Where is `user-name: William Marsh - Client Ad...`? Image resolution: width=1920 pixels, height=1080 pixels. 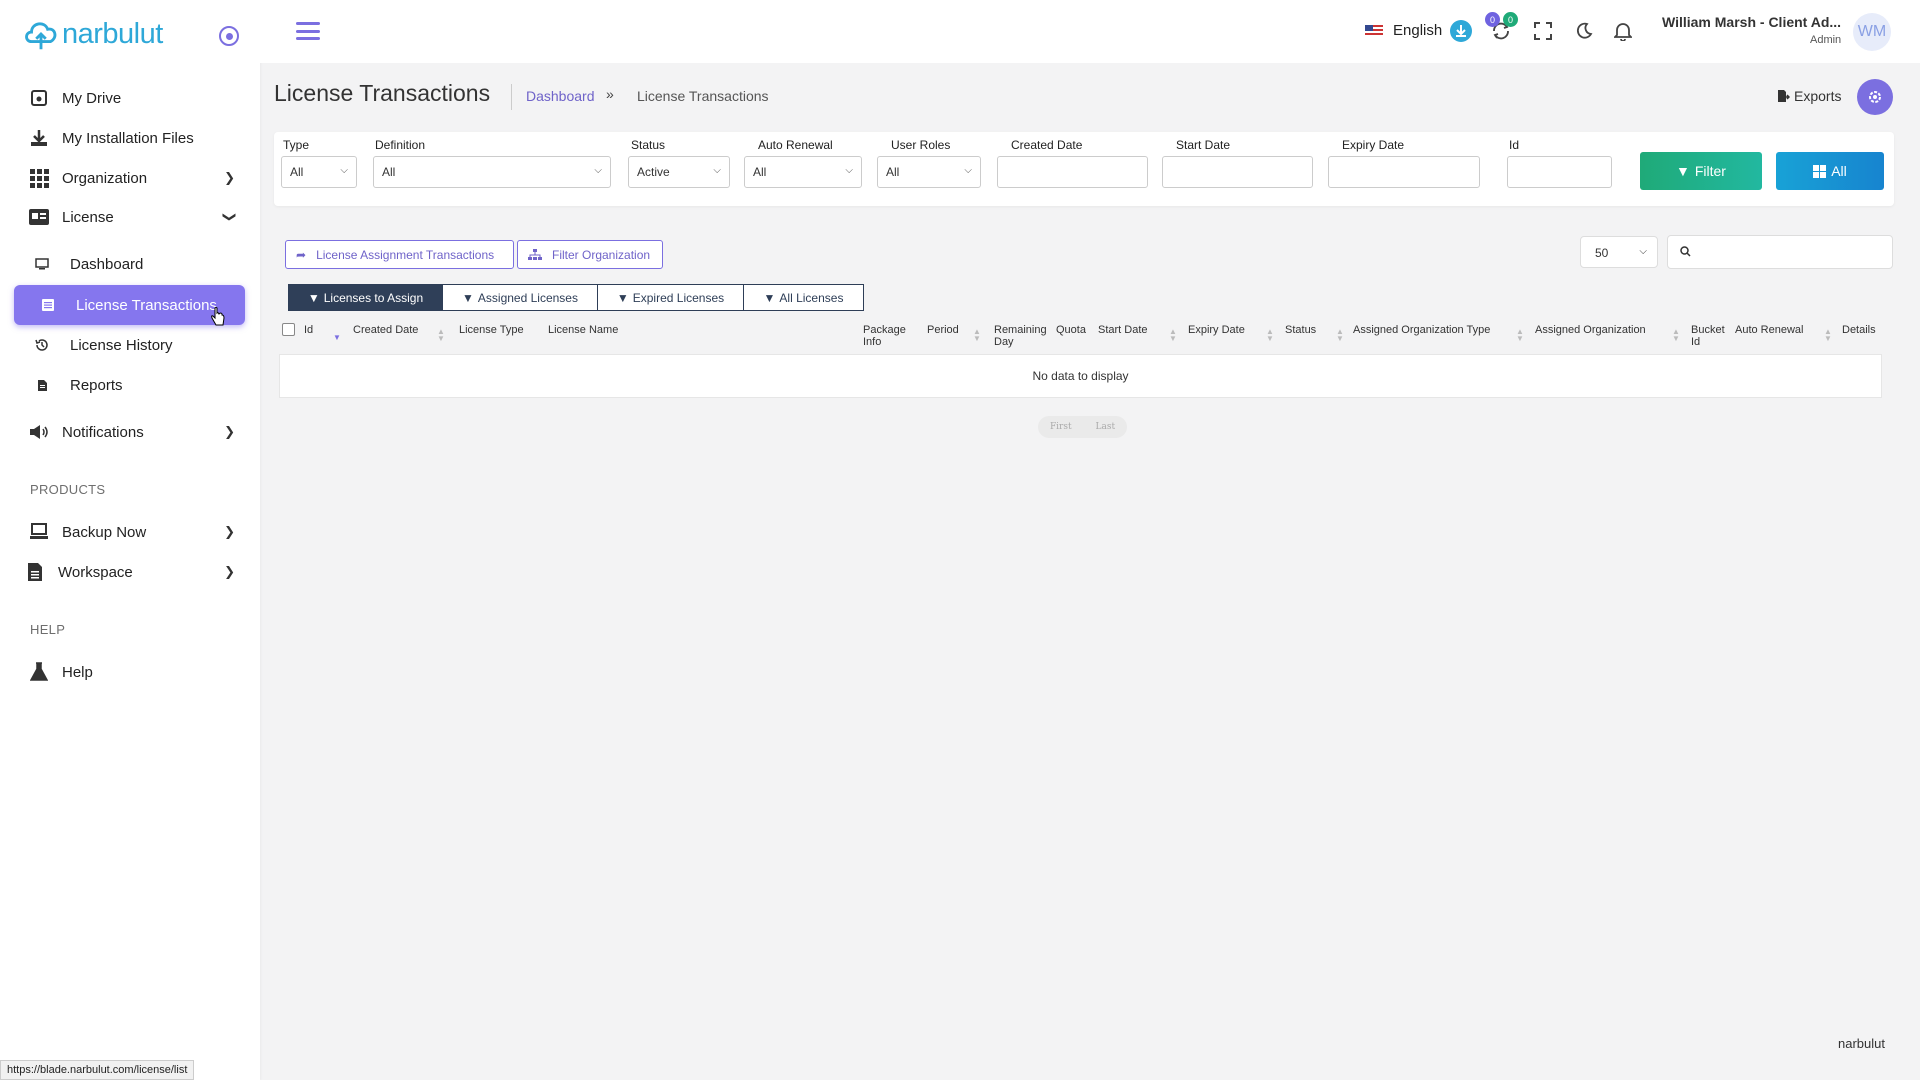 user-name: William Marsh - Client Ad... is located at coordinates (1751, 22).